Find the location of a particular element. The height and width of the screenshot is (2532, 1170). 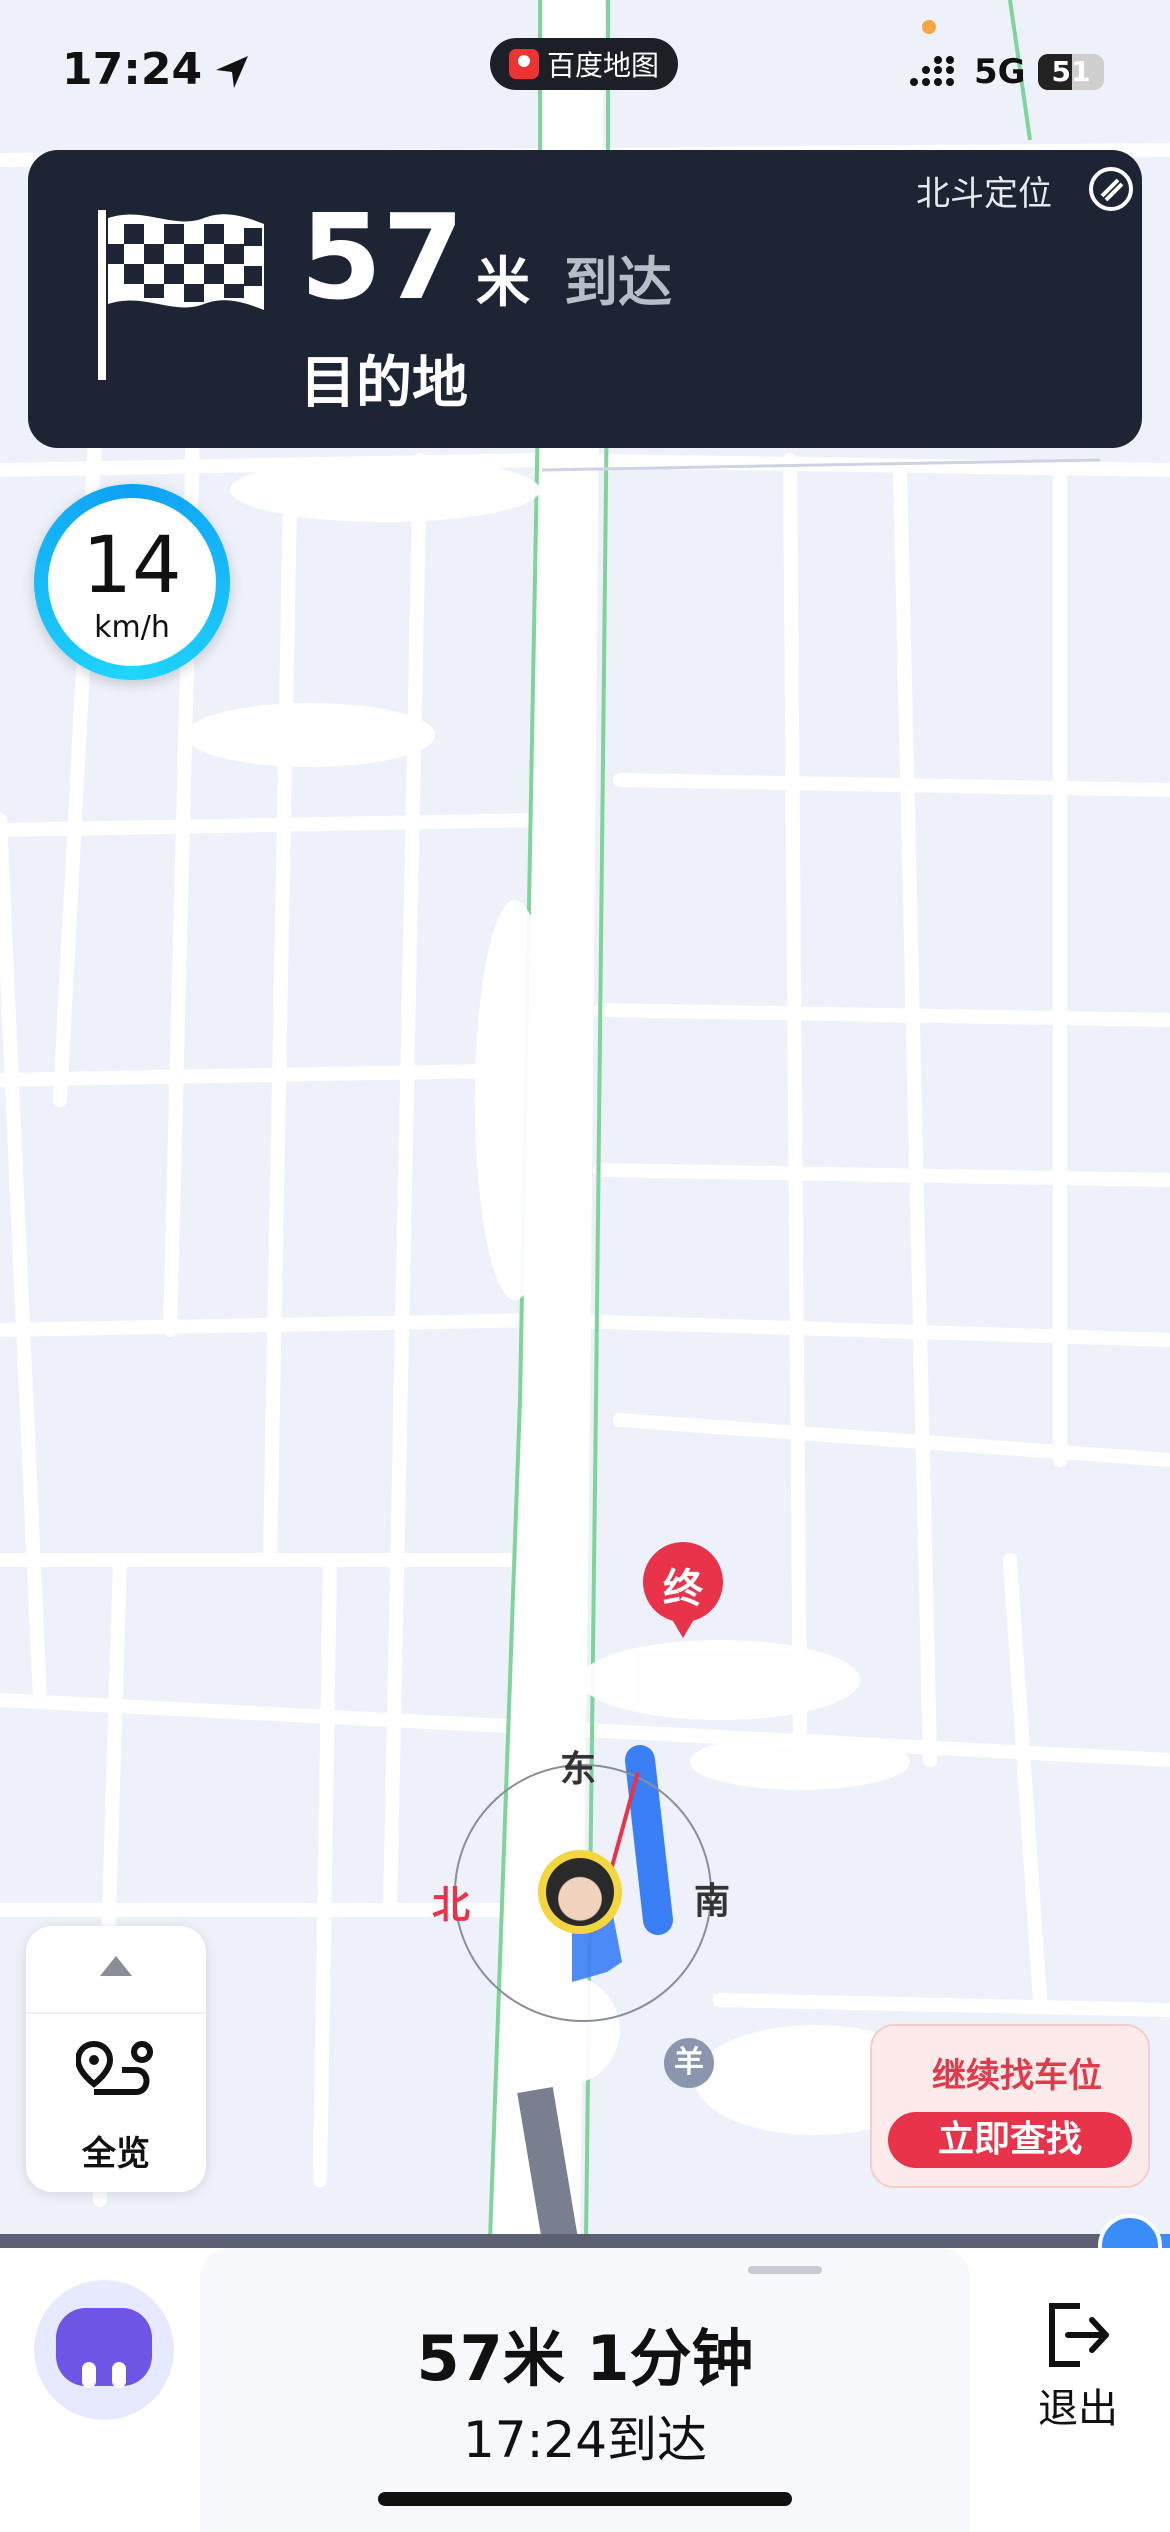

compass-east: 东 is located at coordinates (578, 1769).